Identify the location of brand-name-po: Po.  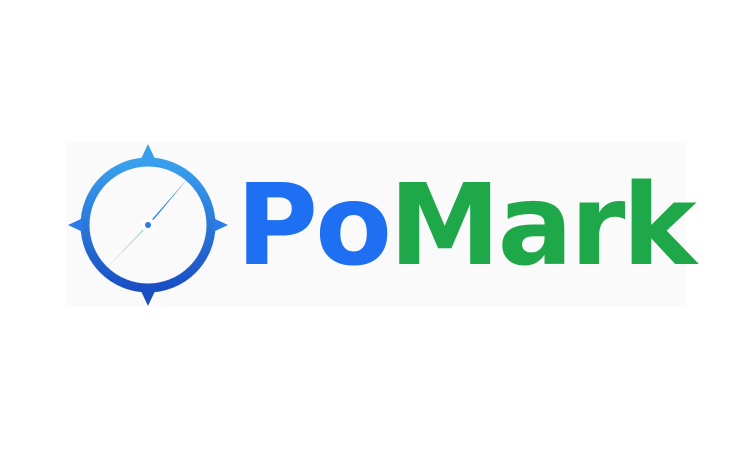
(314, 226).